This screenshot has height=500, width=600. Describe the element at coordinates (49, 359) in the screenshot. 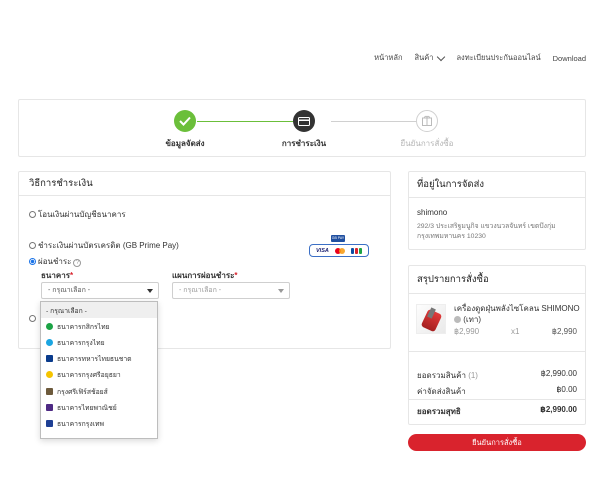

I see `ttb-logo-icon` at that location.